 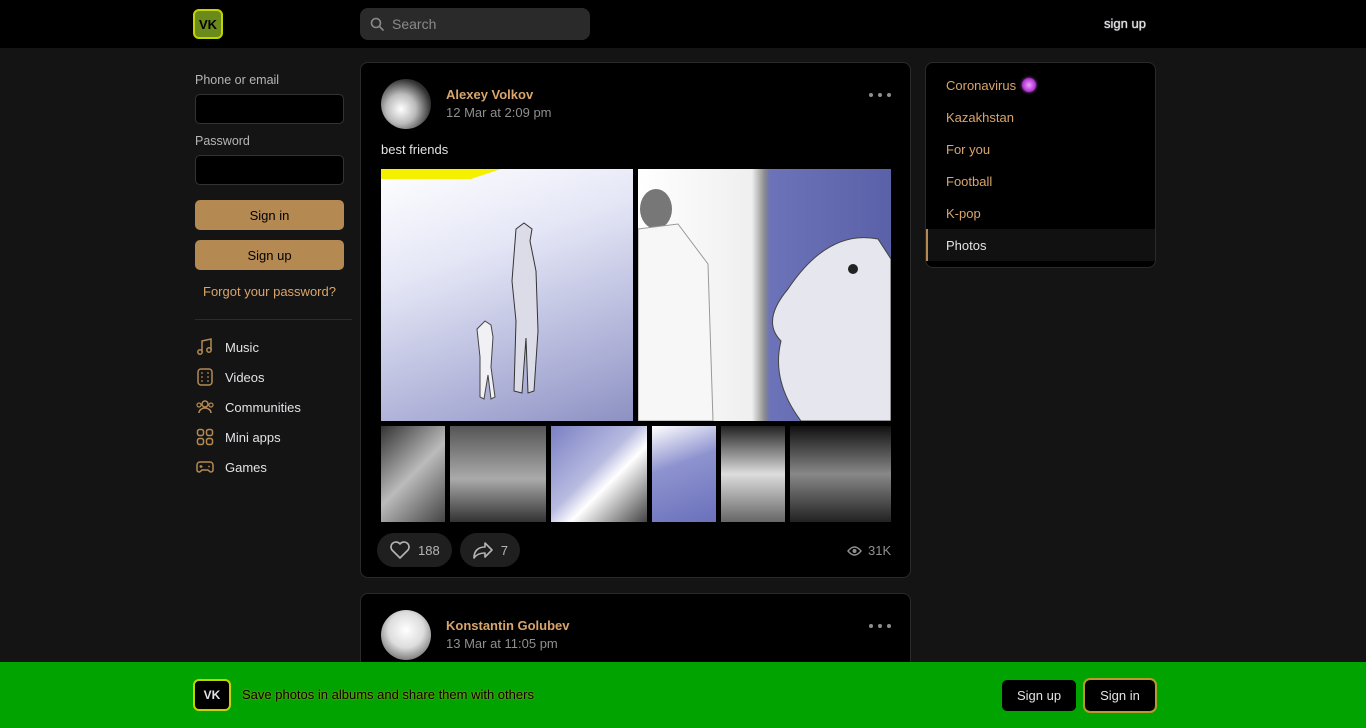 I want to click on header-signup-link: sign up, so click(x=1125, y=23).